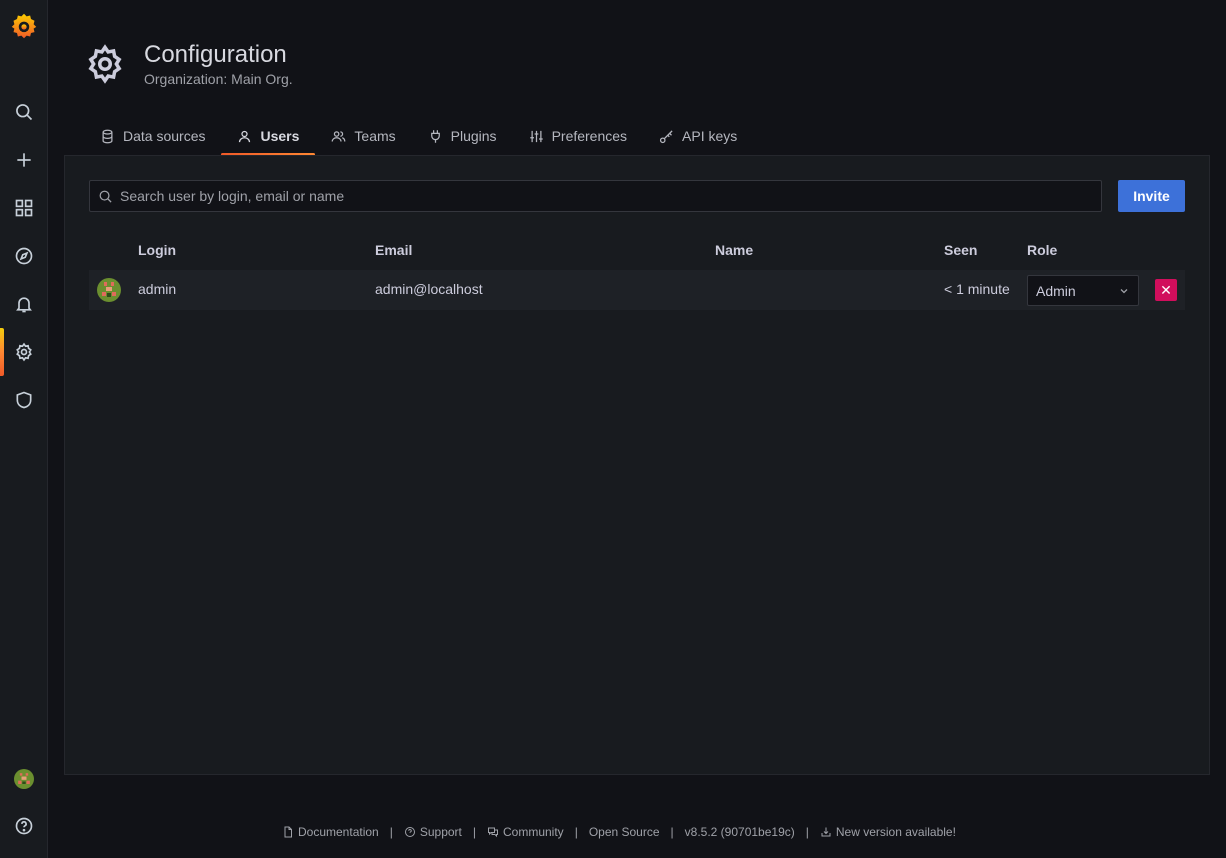 The height and width of the screenshot is (858, 1226). Describe the element at coordinates (24, 304) in the screenshot. I see `bell-icon` at that location.